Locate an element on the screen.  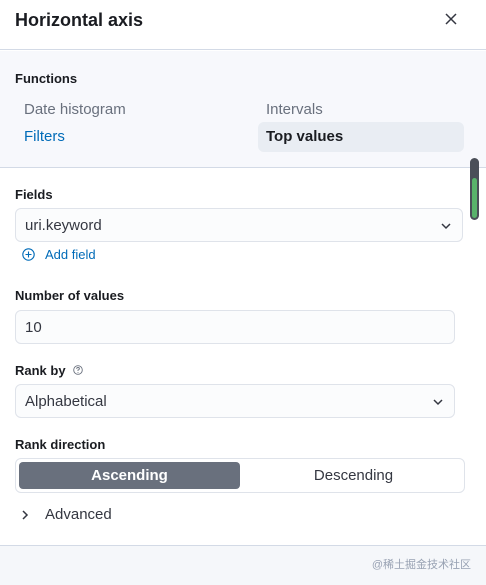
number-of-values-label: Number of values is located at coordinates (70, 295).